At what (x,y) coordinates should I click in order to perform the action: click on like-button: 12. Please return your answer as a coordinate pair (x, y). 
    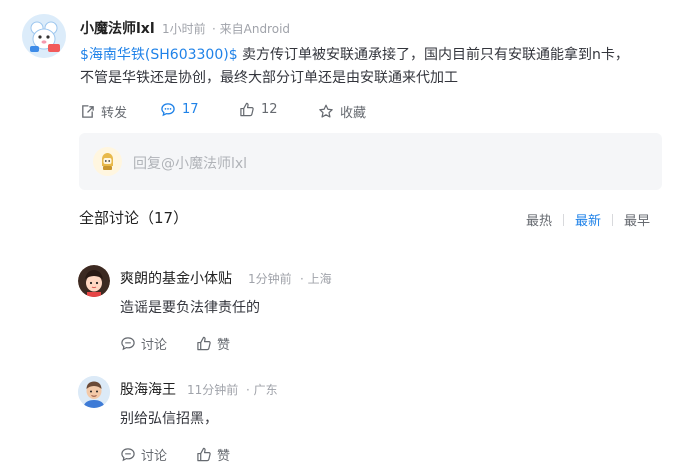
    Looking at the image, I should click on (258, 109).